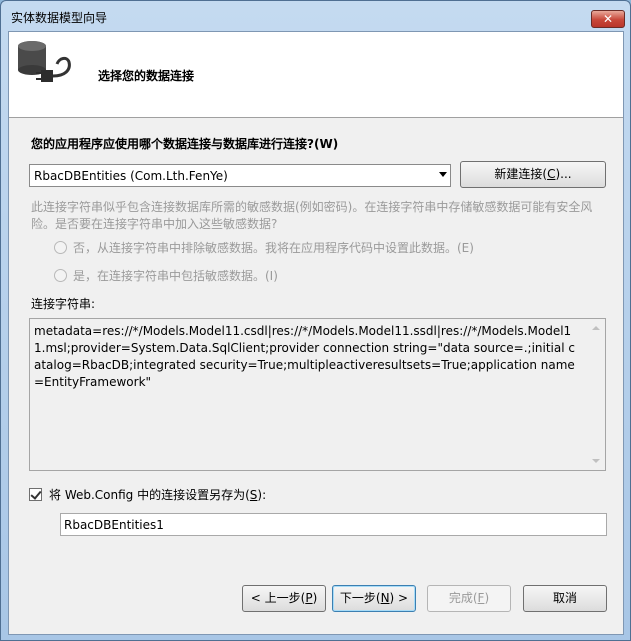 The width and height of the screenshot is (631, 641). Describe the element at coordinates (443, 174) in the screenshot. I see `chevron-down-icon` at that location.